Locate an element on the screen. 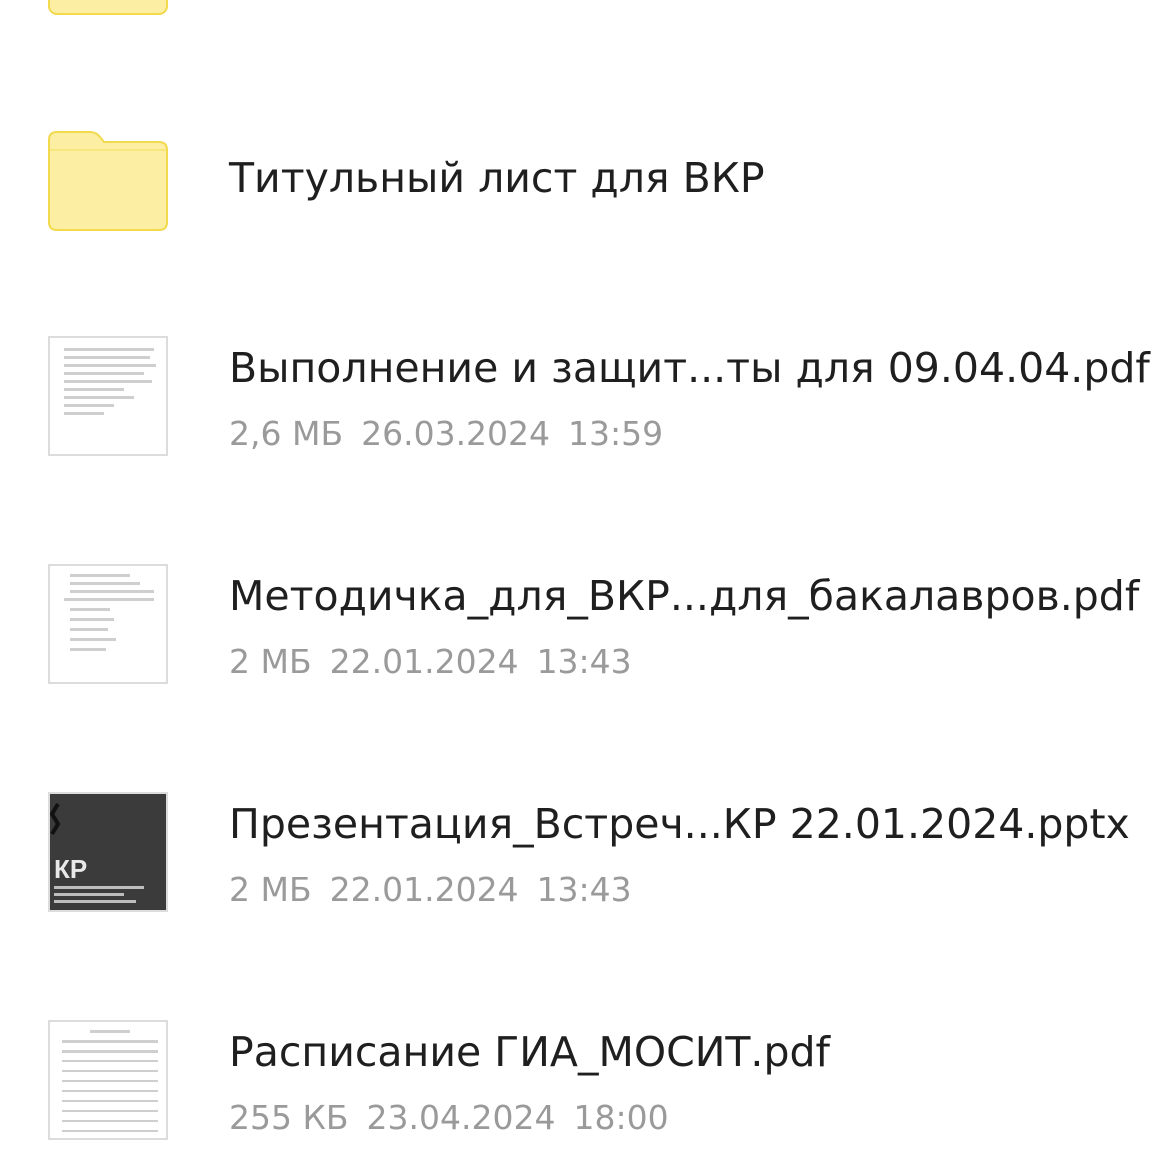 The width and height of the screenshot is (1170, 1170). folder-name: Титульный лист для ВКР is located at coordinates (497, 178).